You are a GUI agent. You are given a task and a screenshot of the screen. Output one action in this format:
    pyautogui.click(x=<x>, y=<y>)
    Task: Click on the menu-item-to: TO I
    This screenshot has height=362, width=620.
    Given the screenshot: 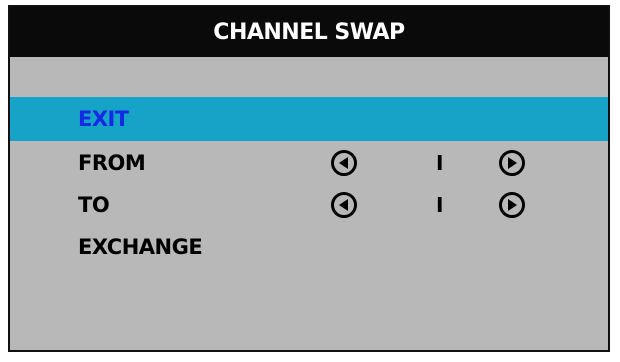 What is the action you would take?
    pyautogui.click(x=309, y=205)
    